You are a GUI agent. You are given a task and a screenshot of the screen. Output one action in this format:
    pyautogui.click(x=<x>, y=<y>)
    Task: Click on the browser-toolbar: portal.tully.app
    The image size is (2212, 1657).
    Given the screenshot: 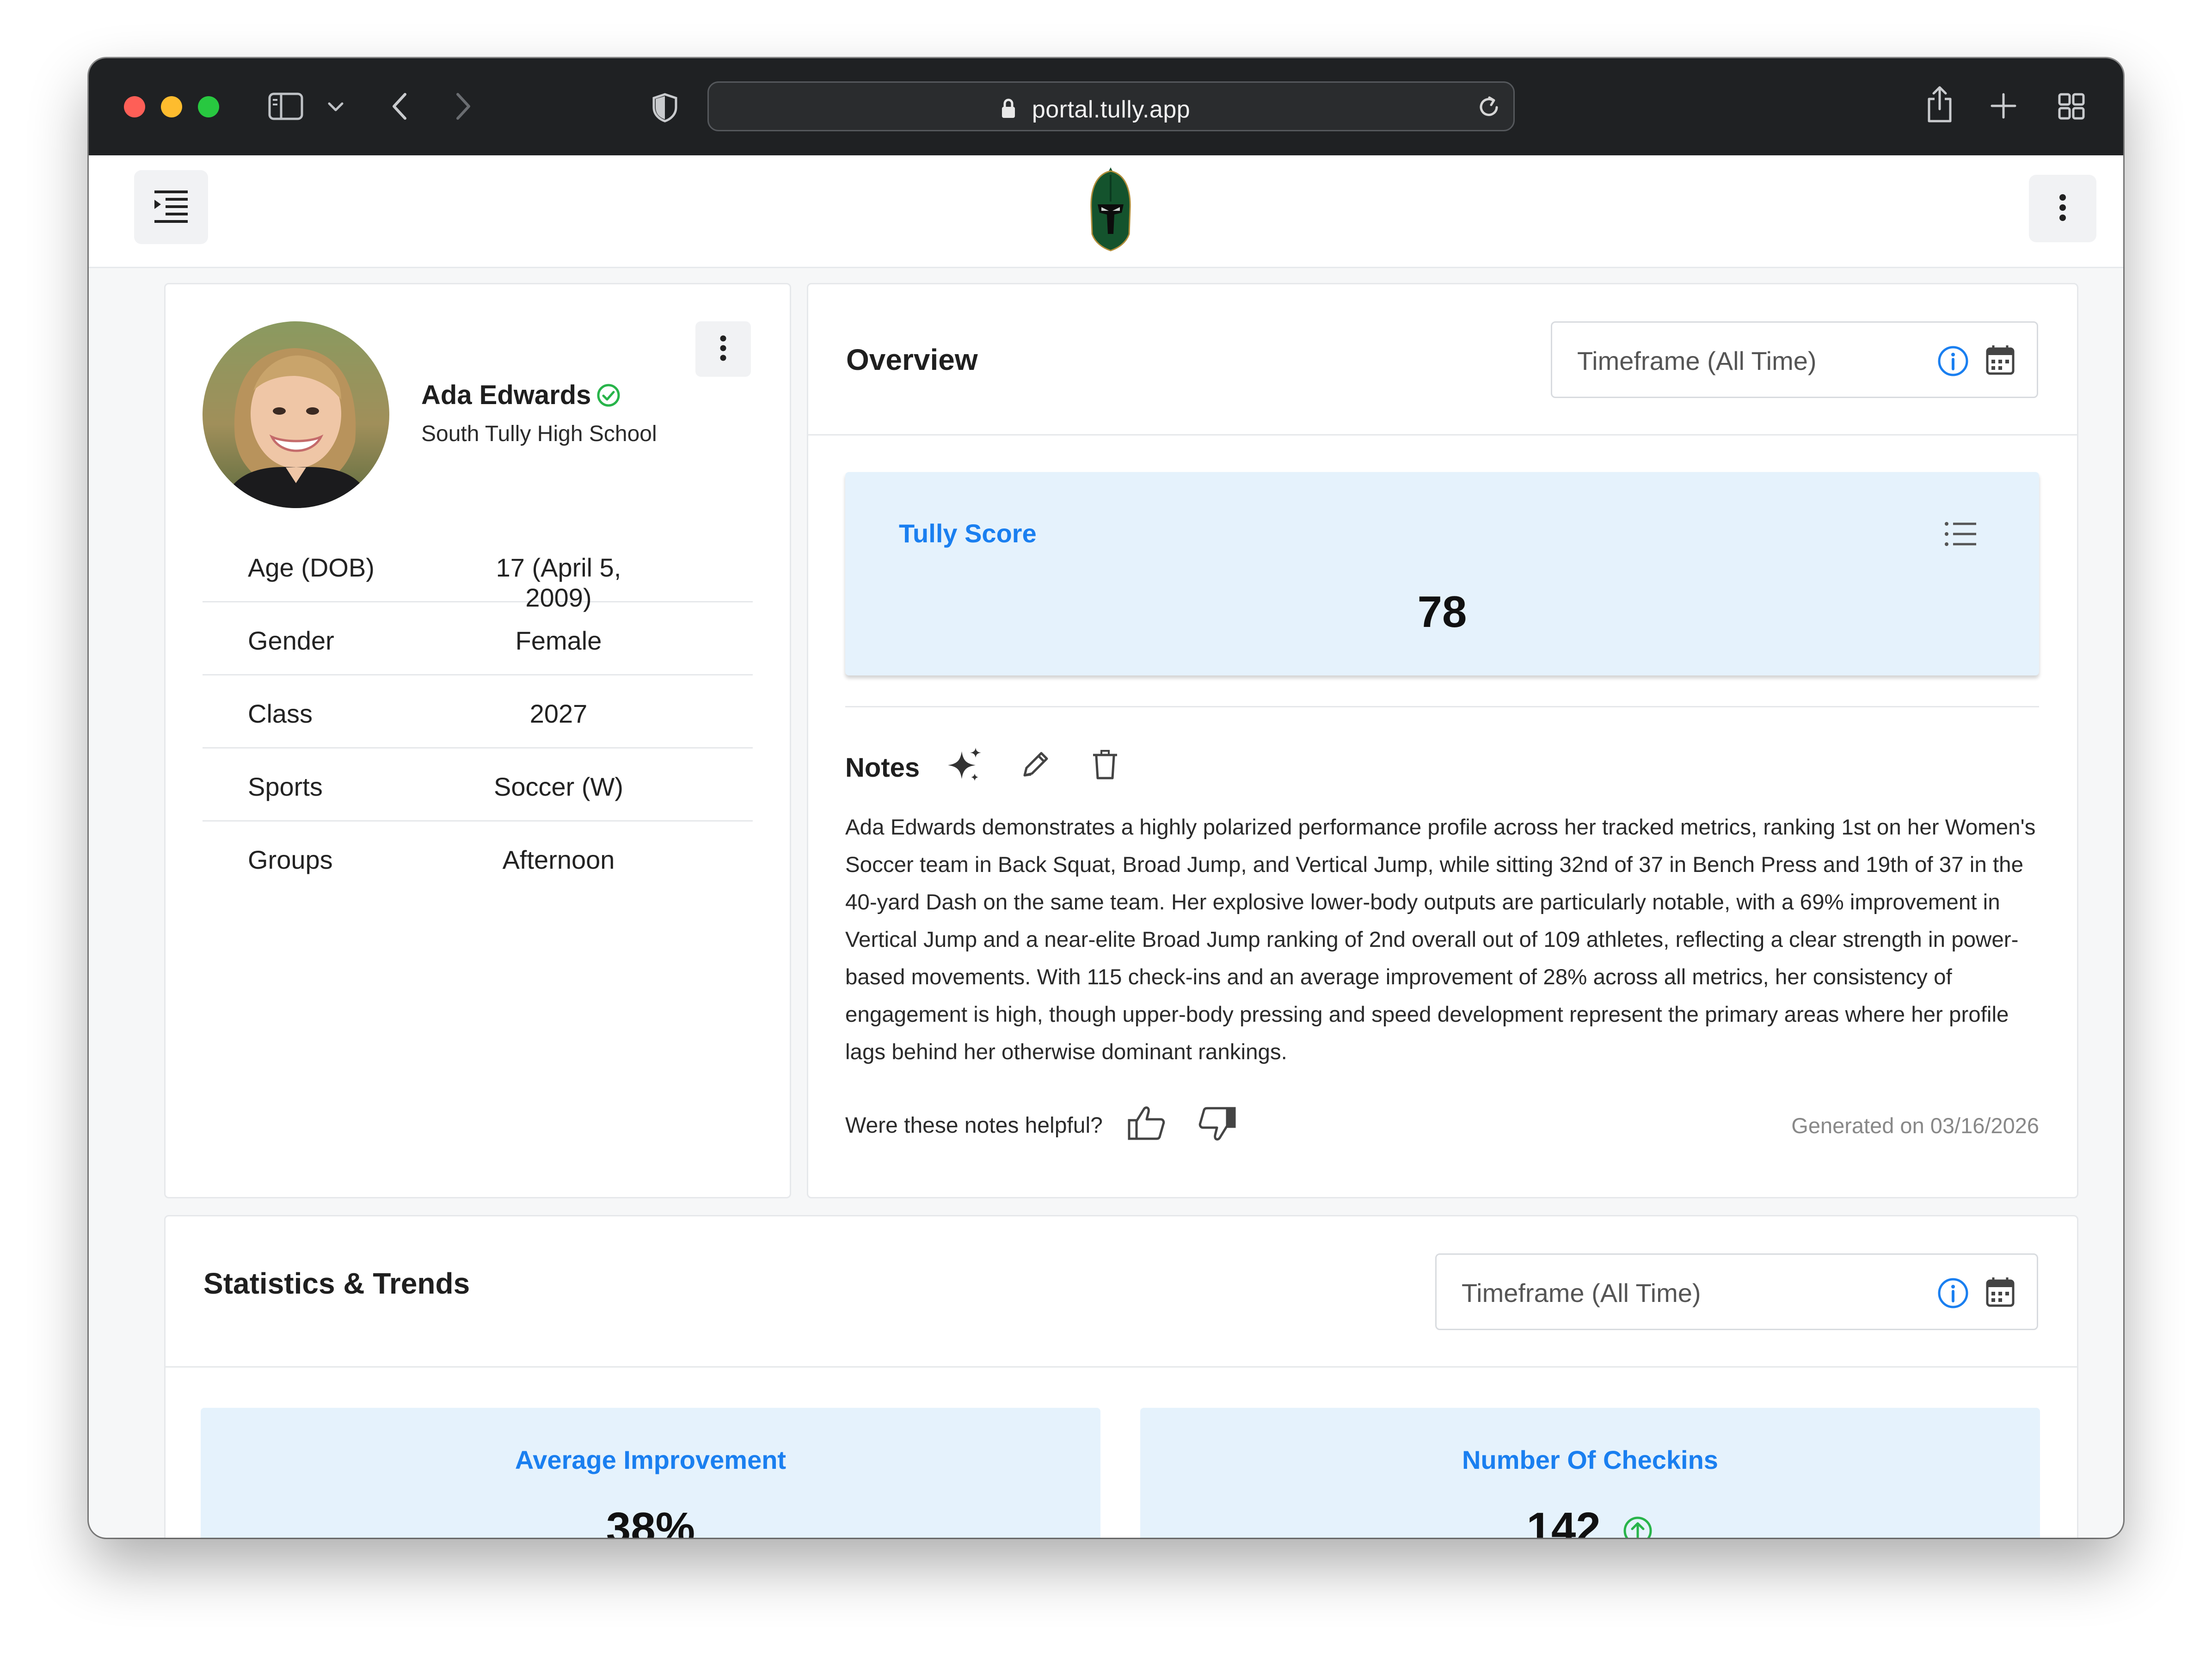 What is the action you would take?
    pyautogui.click(x=1106, y=106)
    